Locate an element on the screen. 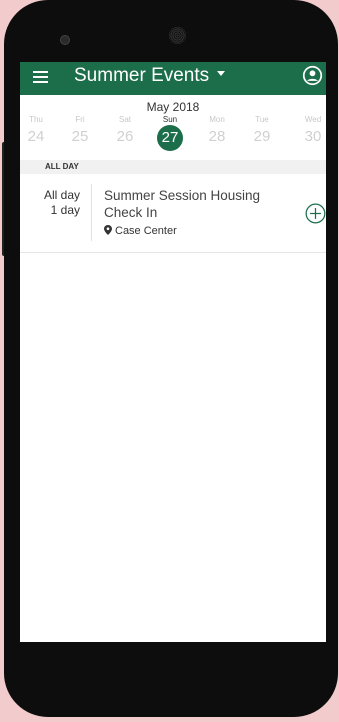 The image size is (339, 722). day-number: 25 is located at coordinates (80, 136).